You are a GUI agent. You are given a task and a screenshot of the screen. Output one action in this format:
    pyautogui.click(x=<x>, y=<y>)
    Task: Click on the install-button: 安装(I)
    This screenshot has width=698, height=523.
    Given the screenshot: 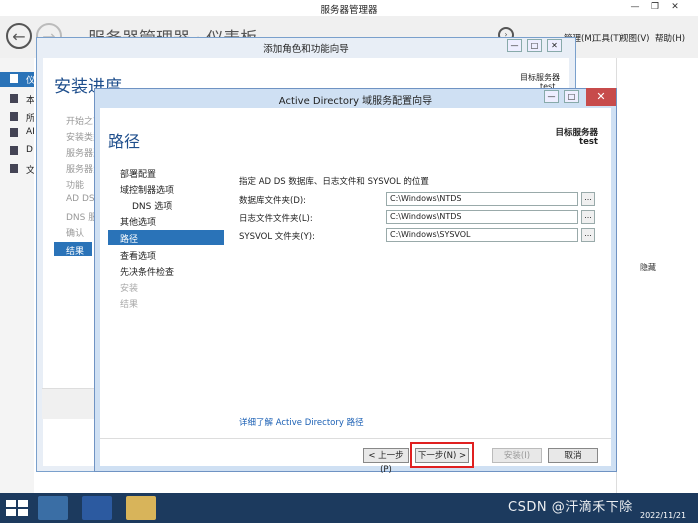 What is the action you would take?
    pyautogui.click(x=517, y=455)
    